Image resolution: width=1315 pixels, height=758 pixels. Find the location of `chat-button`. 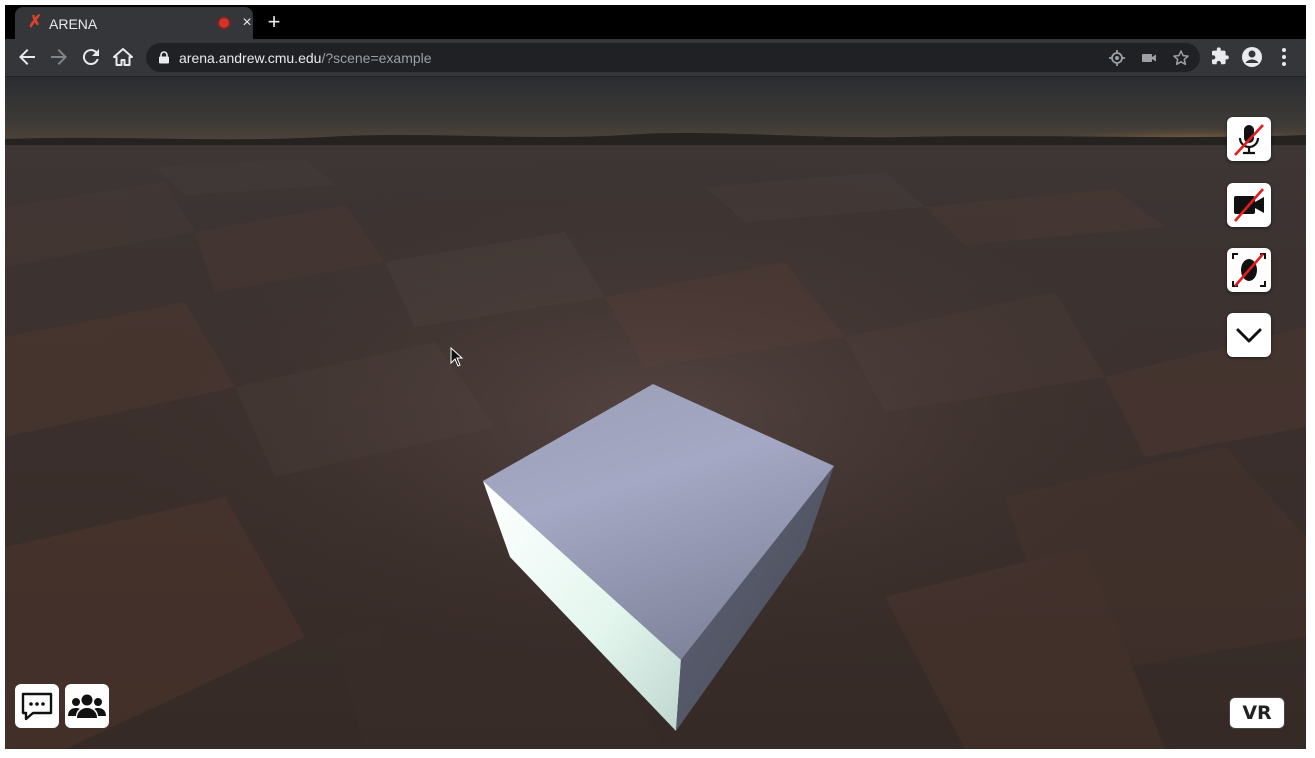

chat-button is located at coordinates (37, 706).